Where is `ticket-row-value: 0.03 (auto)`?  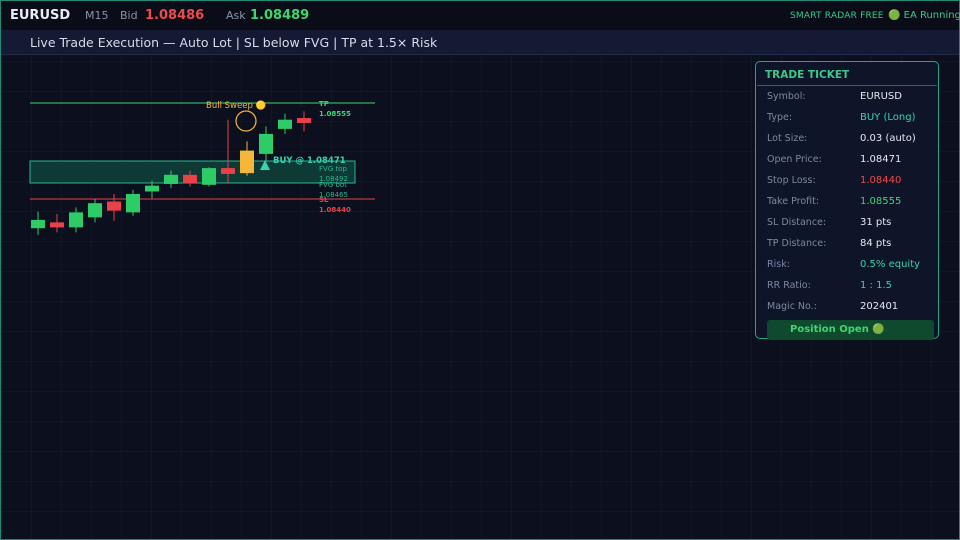
ticket-row-value: 0.03 (auto) is located at coordinates (888, 138).